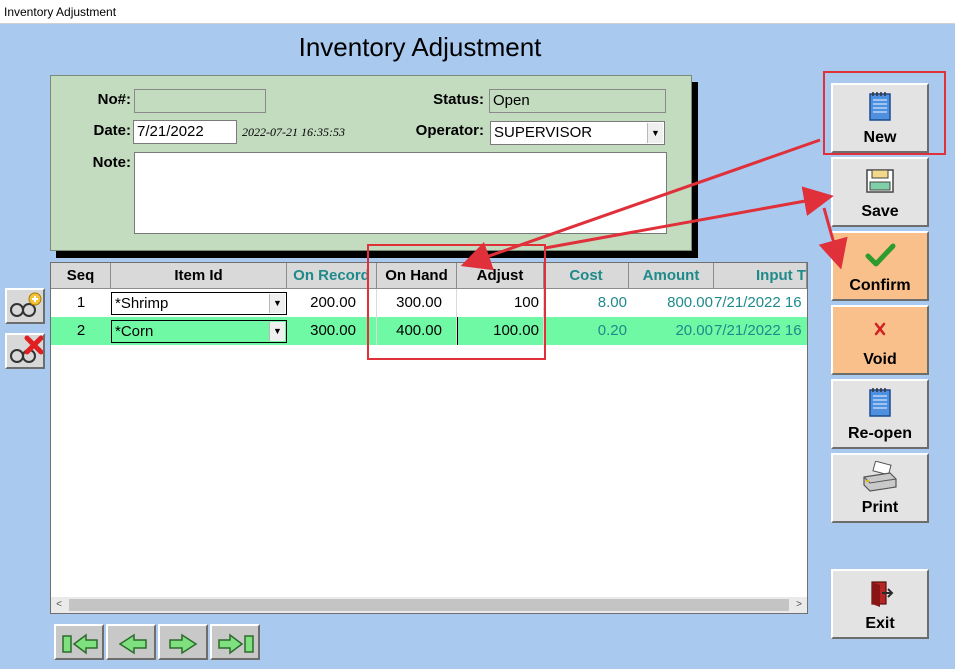  I want to click on checkmark-icon, so click(880, 255).